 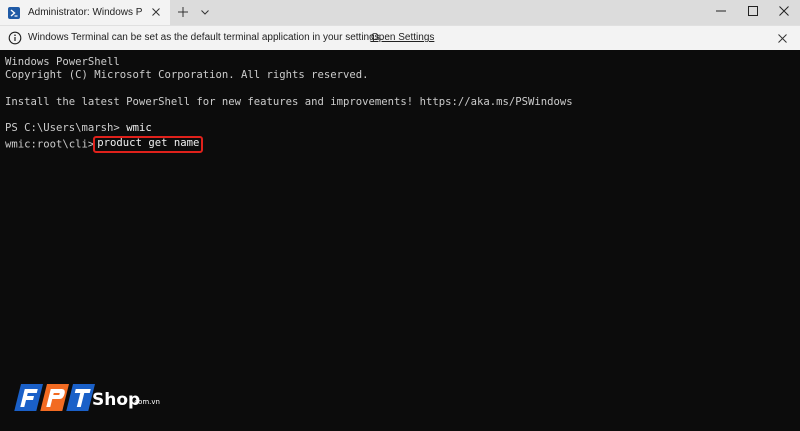 I want to click on close-icon, so click(x=782, y=38).